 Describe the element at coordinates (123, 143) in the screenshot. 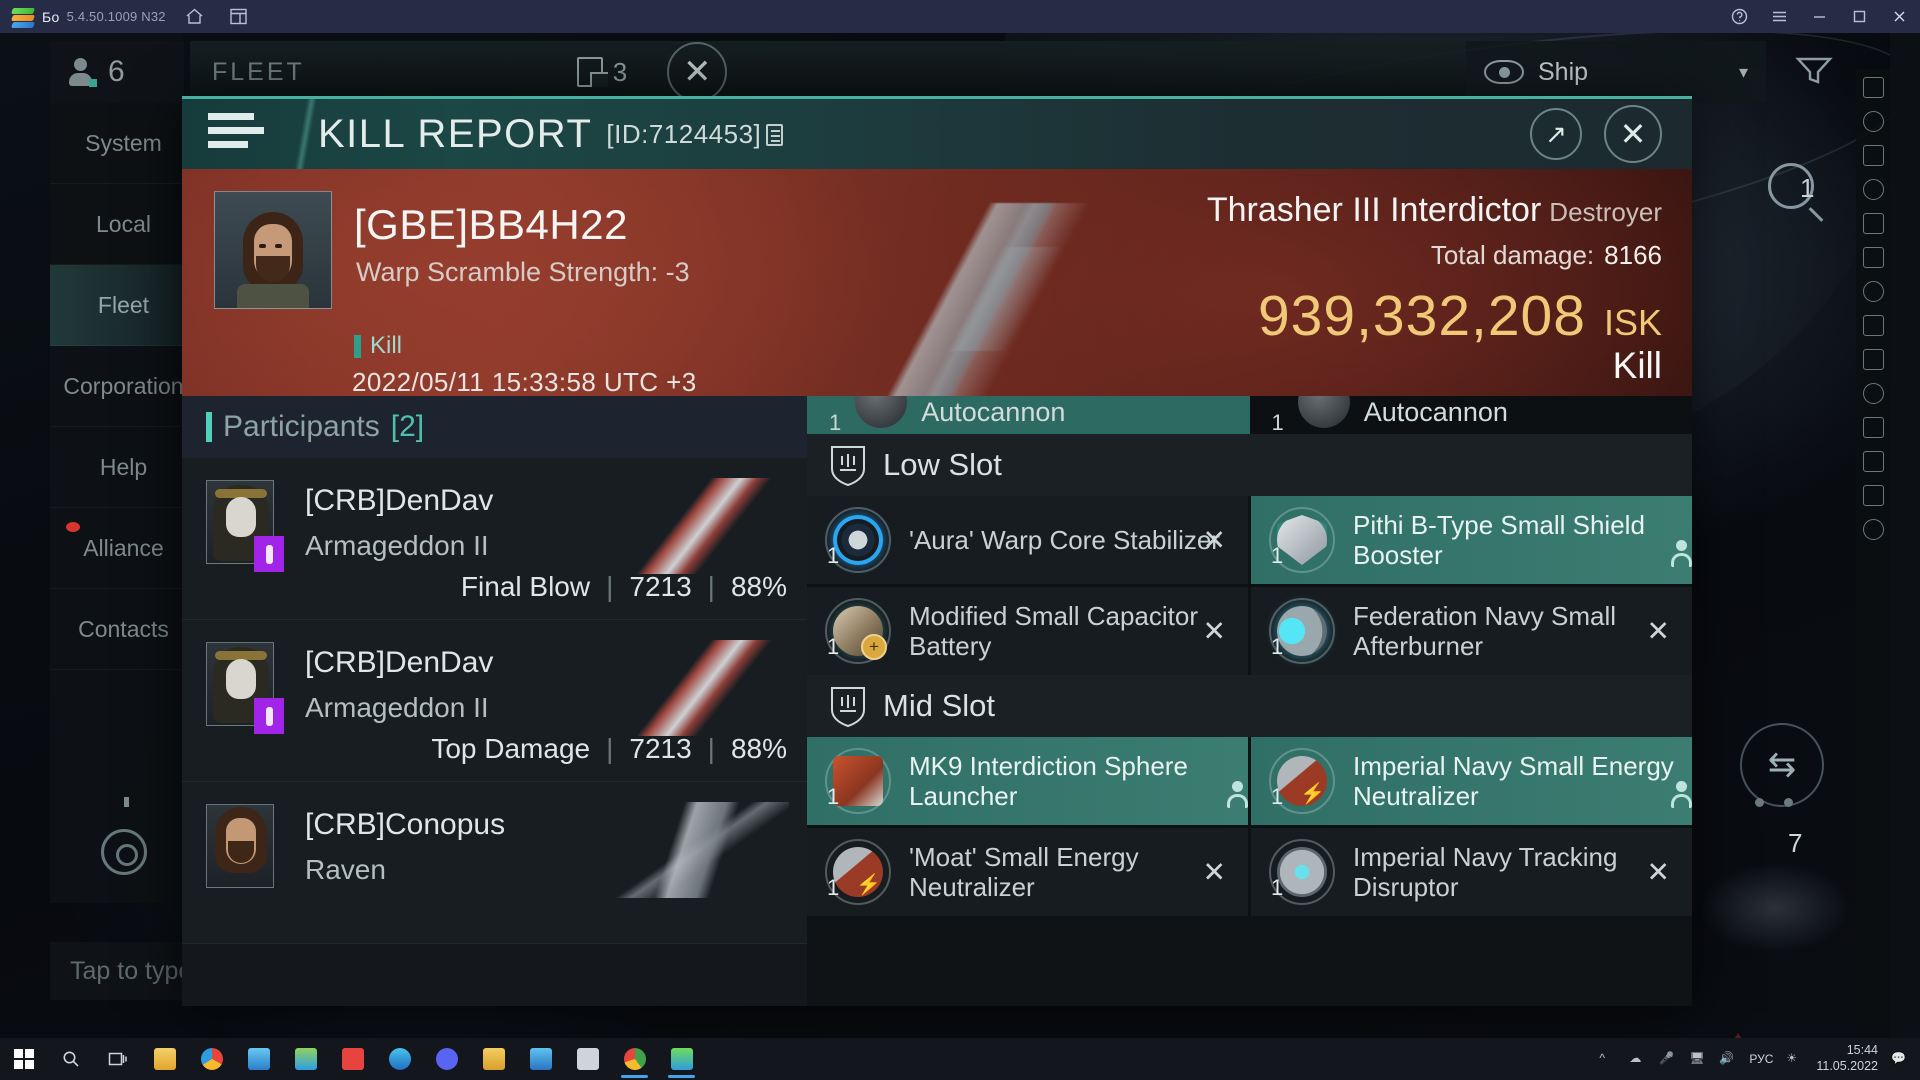

I see `sidebar-item-system: System` at that location.